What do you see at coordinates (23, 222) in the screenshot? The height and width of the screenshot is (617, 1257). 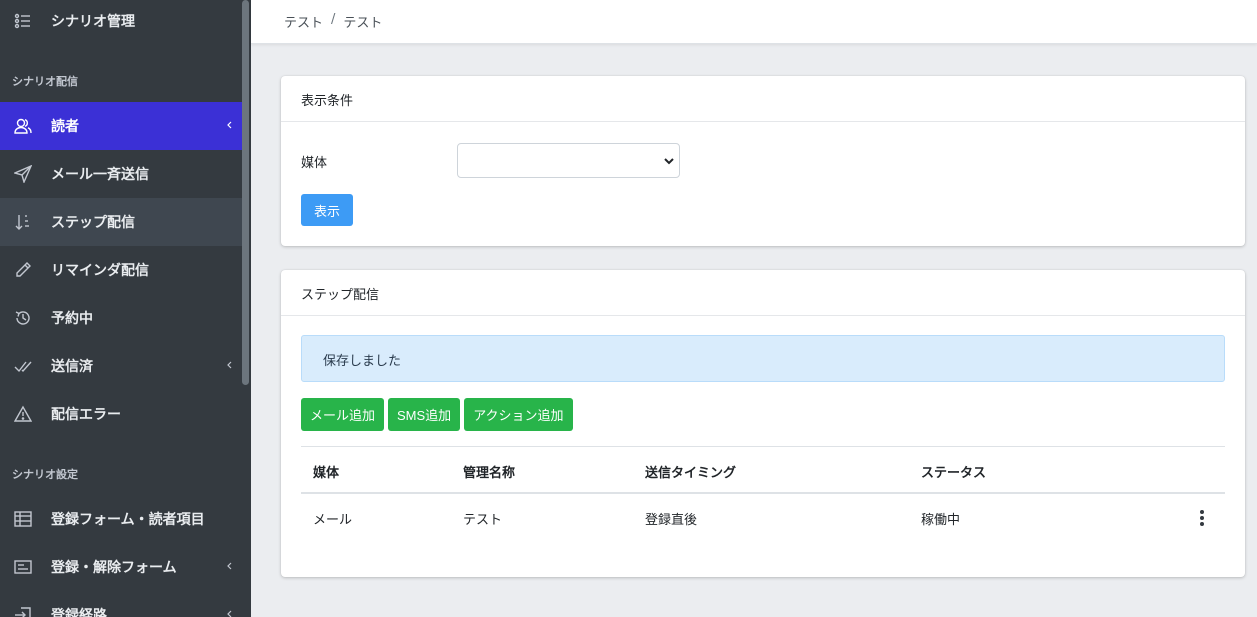 I see `sort-down-icon` at bounding box center [23, 222].